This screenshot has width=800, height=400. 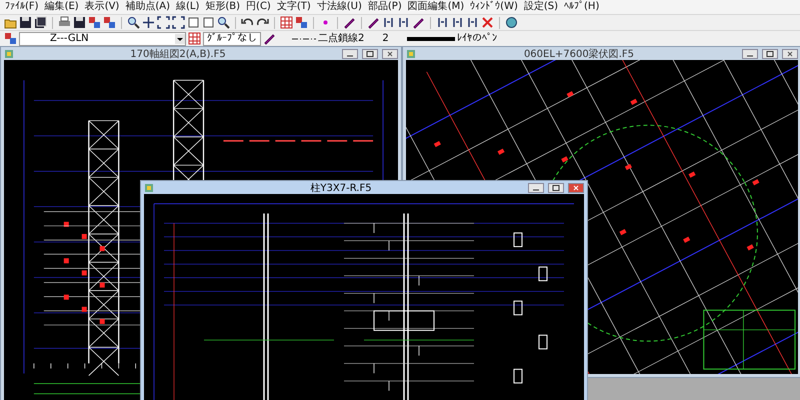 What do you see at coordinates (102, 7) in the screenshot?
I see `menu-item: 表示(V)` at bounding box center [102, 7].